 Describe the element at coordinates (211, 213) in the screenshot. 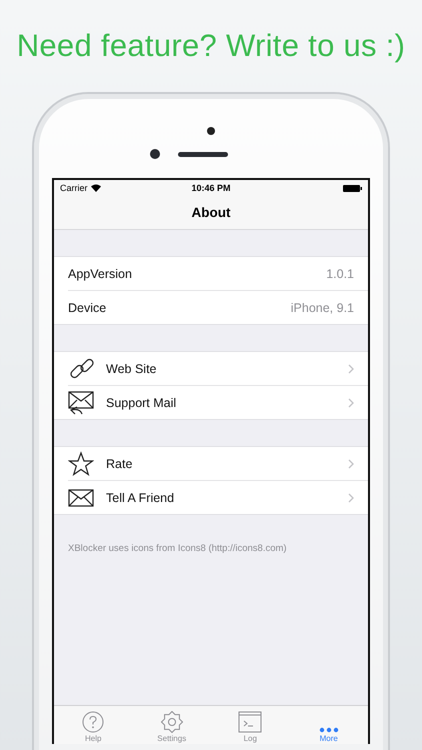

I see `nav-title: About` at that location.